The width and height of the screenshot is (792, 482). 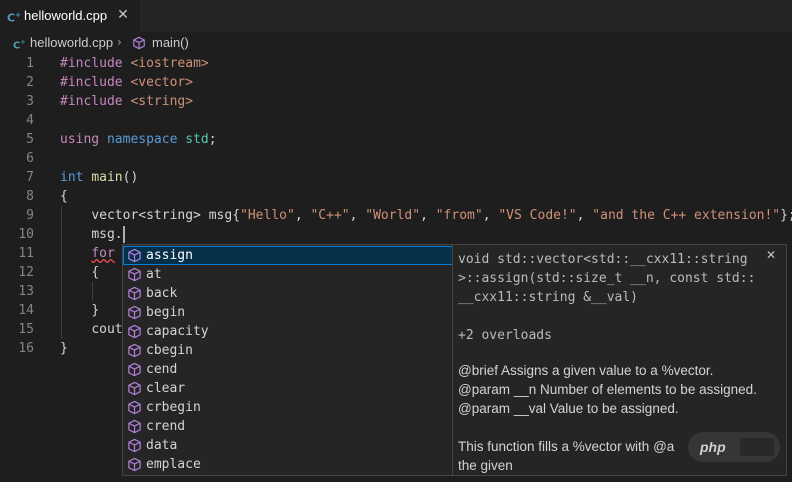 I want to click on suggestion-cend: cend, so click(x=288, y=369).